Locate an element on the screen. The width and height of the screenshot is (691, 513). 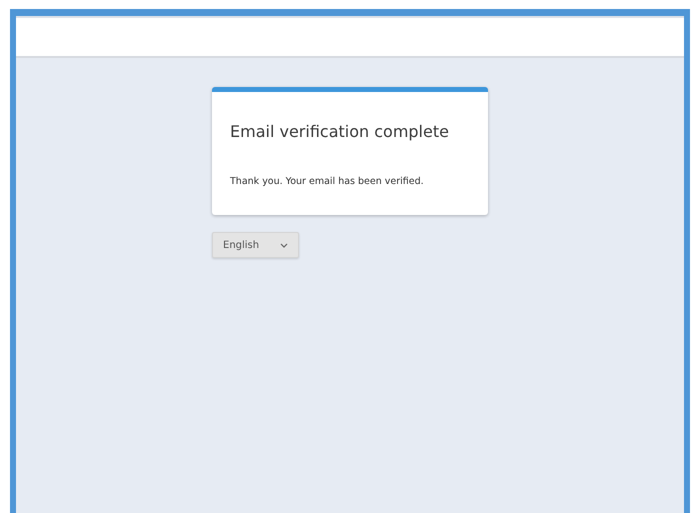
verification-message: Thank you. Your email has been verified. is located at coordinates (327, 182).